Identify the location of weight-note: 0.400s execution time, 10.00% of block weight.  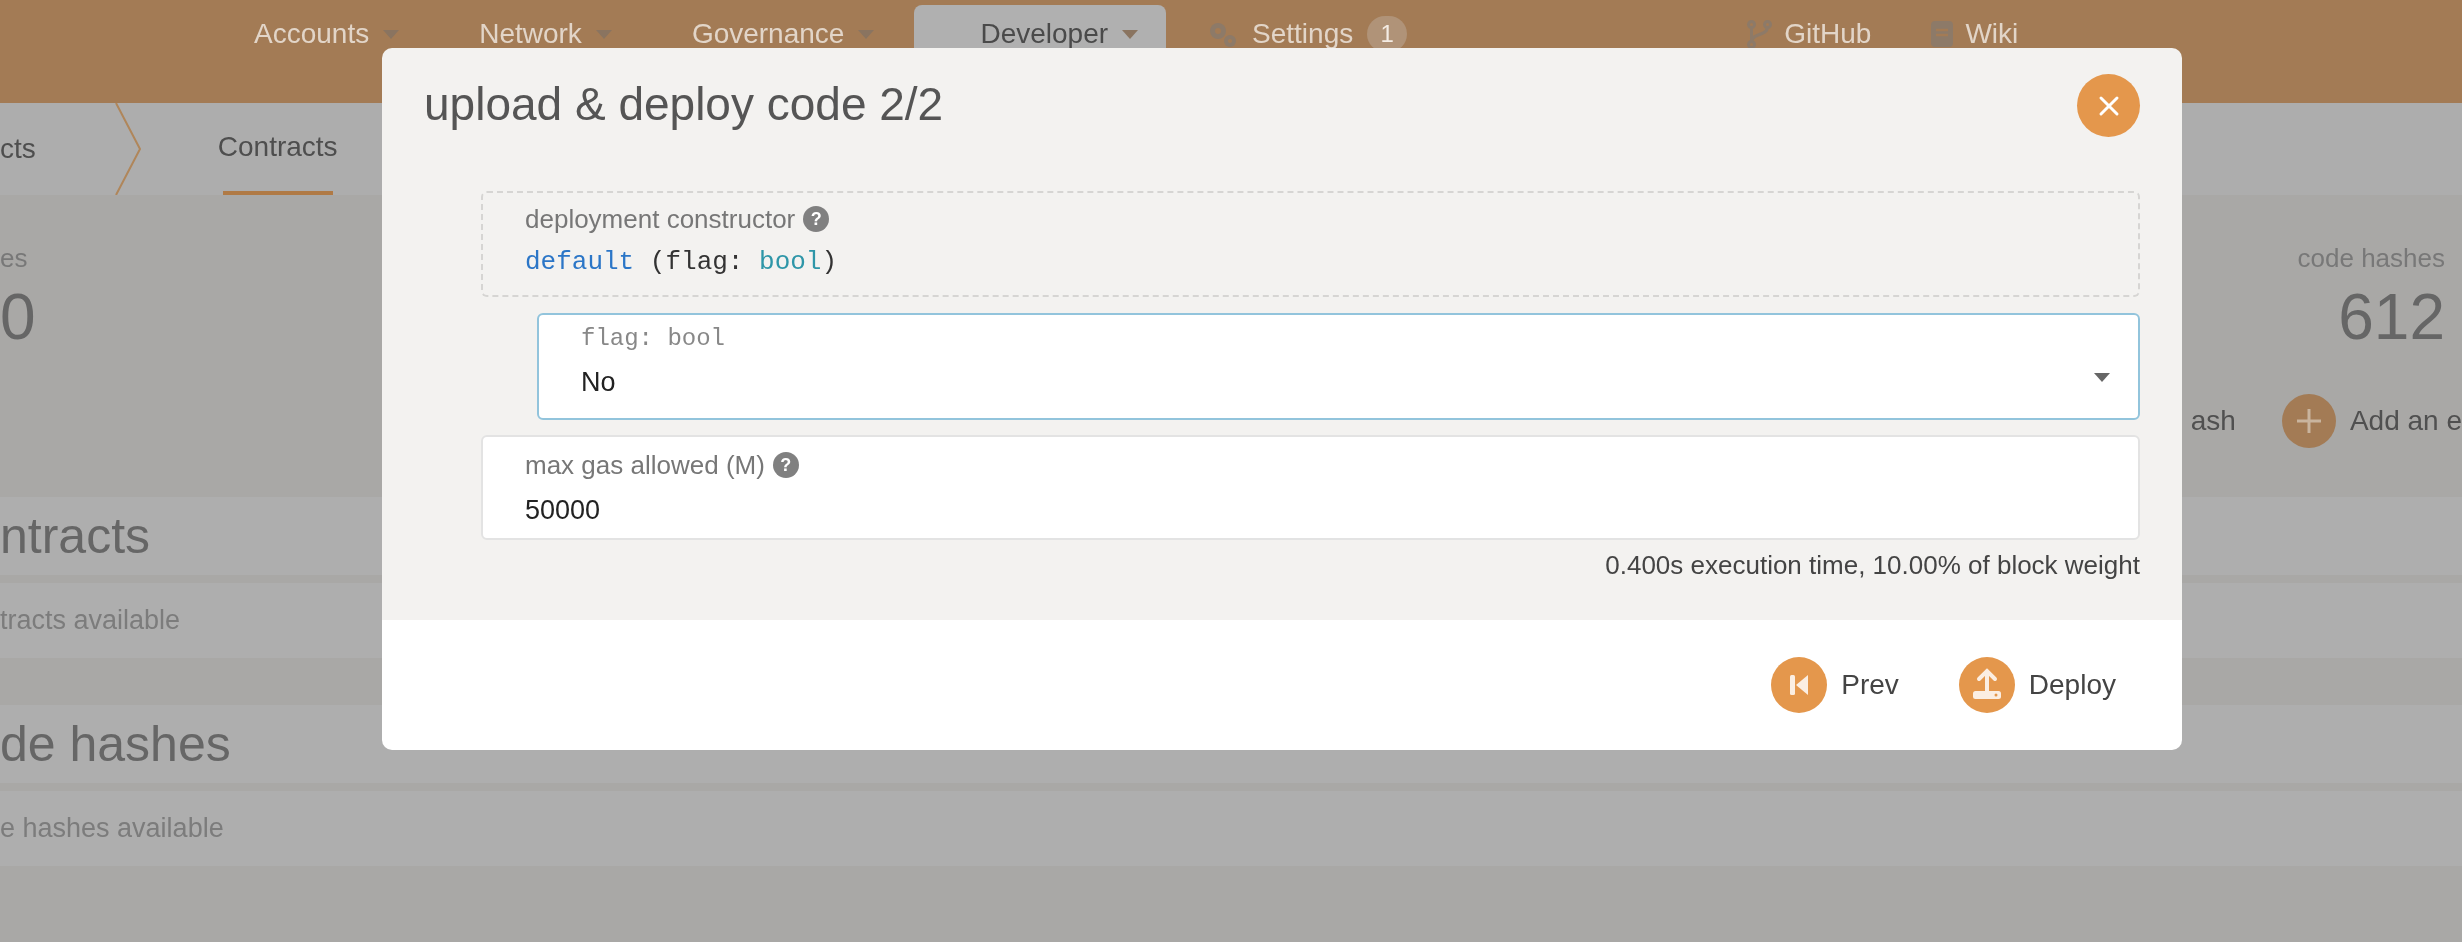
(1872, 565).